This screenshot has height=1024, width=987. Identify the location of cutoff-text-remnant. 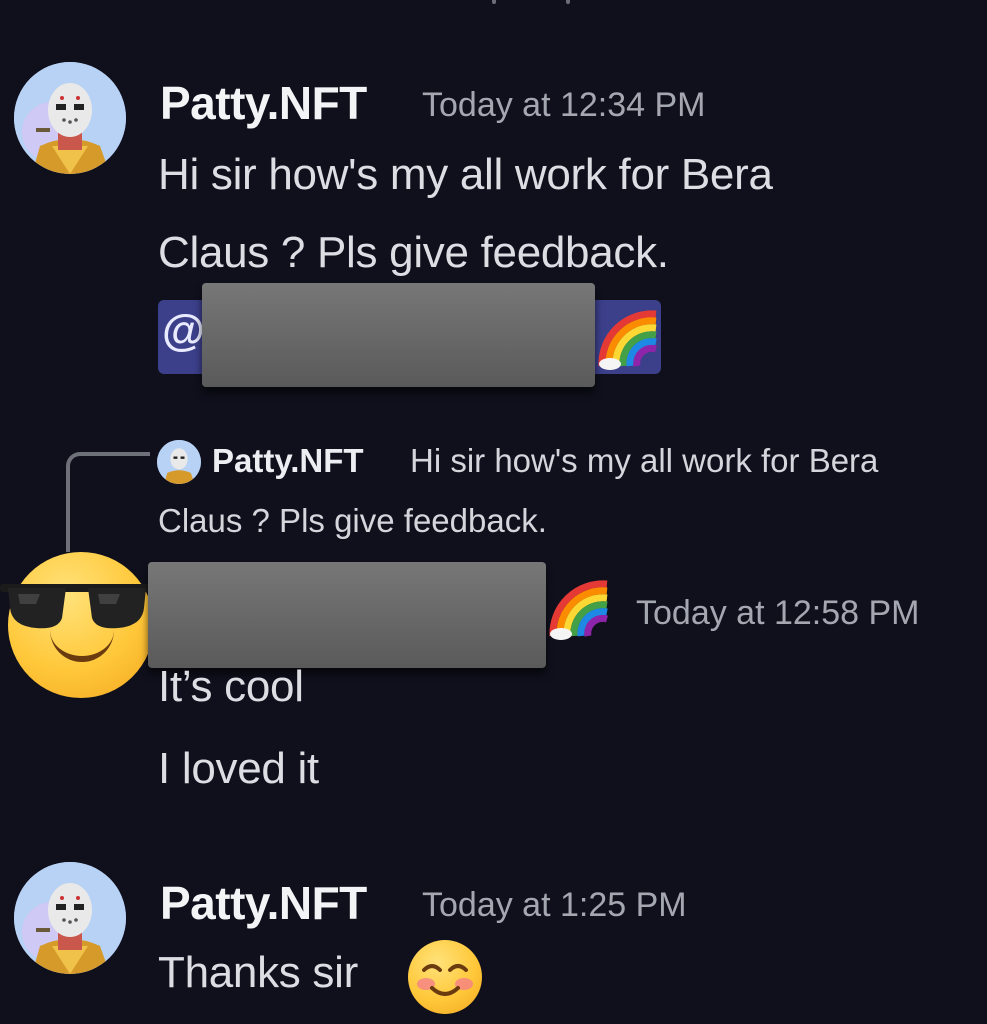
(530, 6).